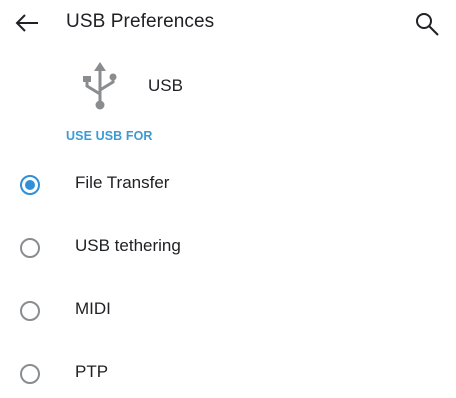  Describe the element at coordinates (165, 85) in the screenshot. I see `usb-label: USB` at that location.